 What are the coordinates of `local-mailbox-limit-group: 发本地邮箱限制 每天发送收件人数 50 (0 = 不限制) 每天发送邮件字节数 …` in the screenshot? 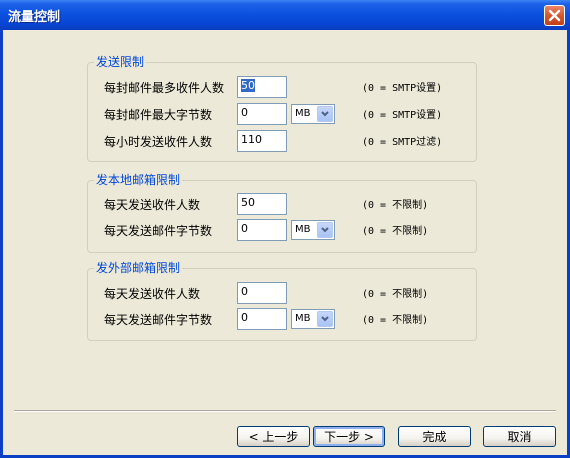 It's located at (282, 213).